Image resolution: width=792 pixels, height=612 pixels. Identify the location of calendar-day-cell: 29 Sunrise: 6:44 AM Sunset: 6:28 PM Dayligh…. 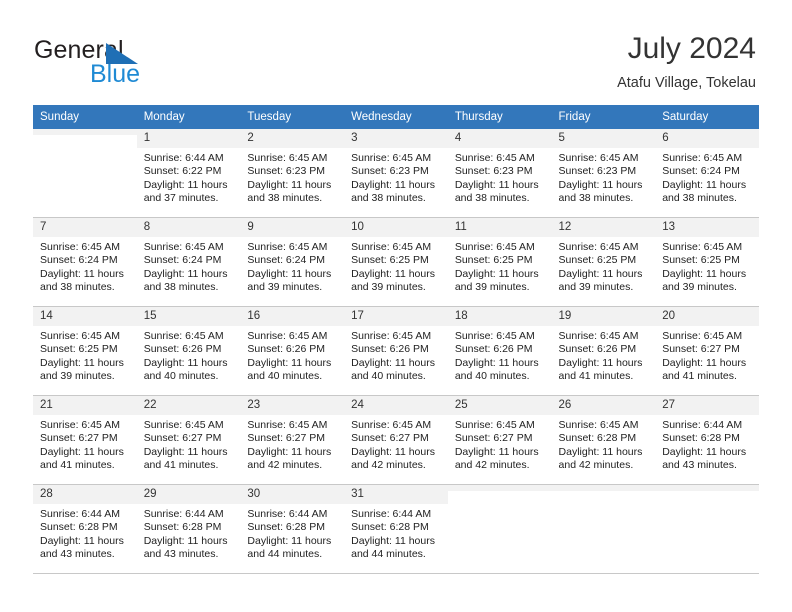
(188, 529).